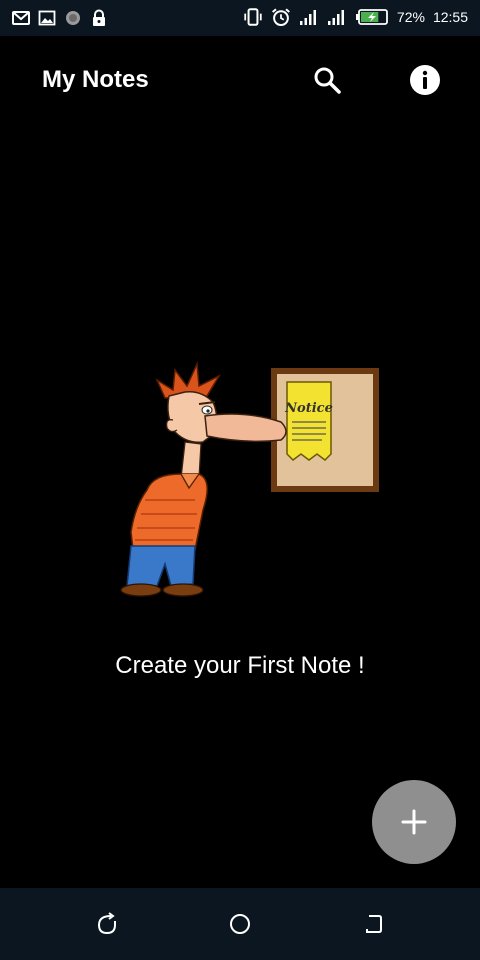  Describe the element at coordinates (99, 17) in the screenshot. I see `lock-icon` at that location.